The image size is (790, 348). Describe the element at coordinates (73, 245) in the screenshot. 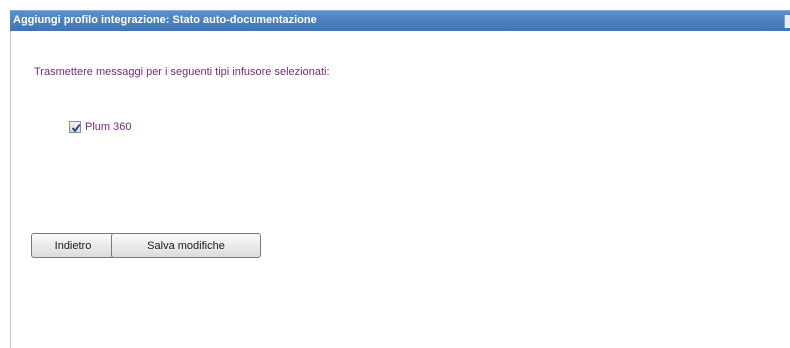

I see `back-button: Indietro` at that location.